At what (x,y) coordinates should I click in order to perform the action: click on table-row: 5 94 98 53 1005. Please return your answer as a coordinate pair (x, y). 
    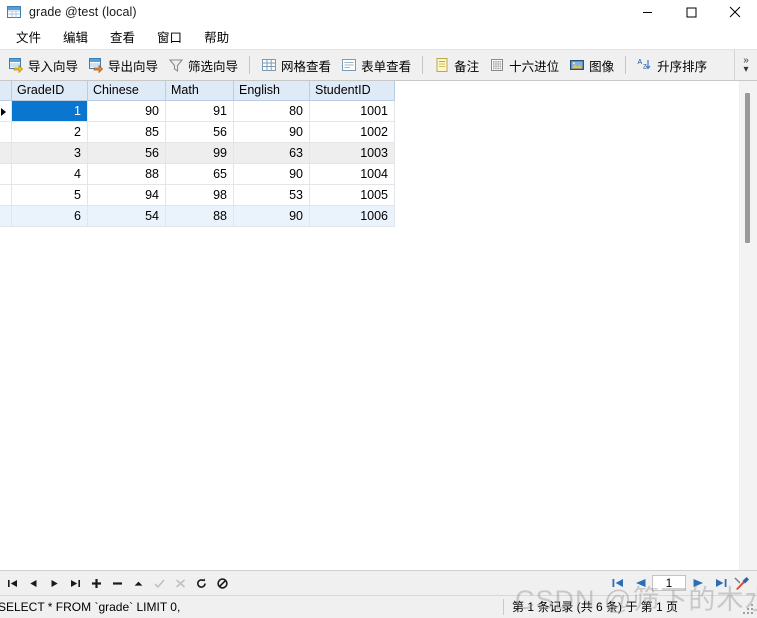
    Looking at the image, I should click on (197, 195).